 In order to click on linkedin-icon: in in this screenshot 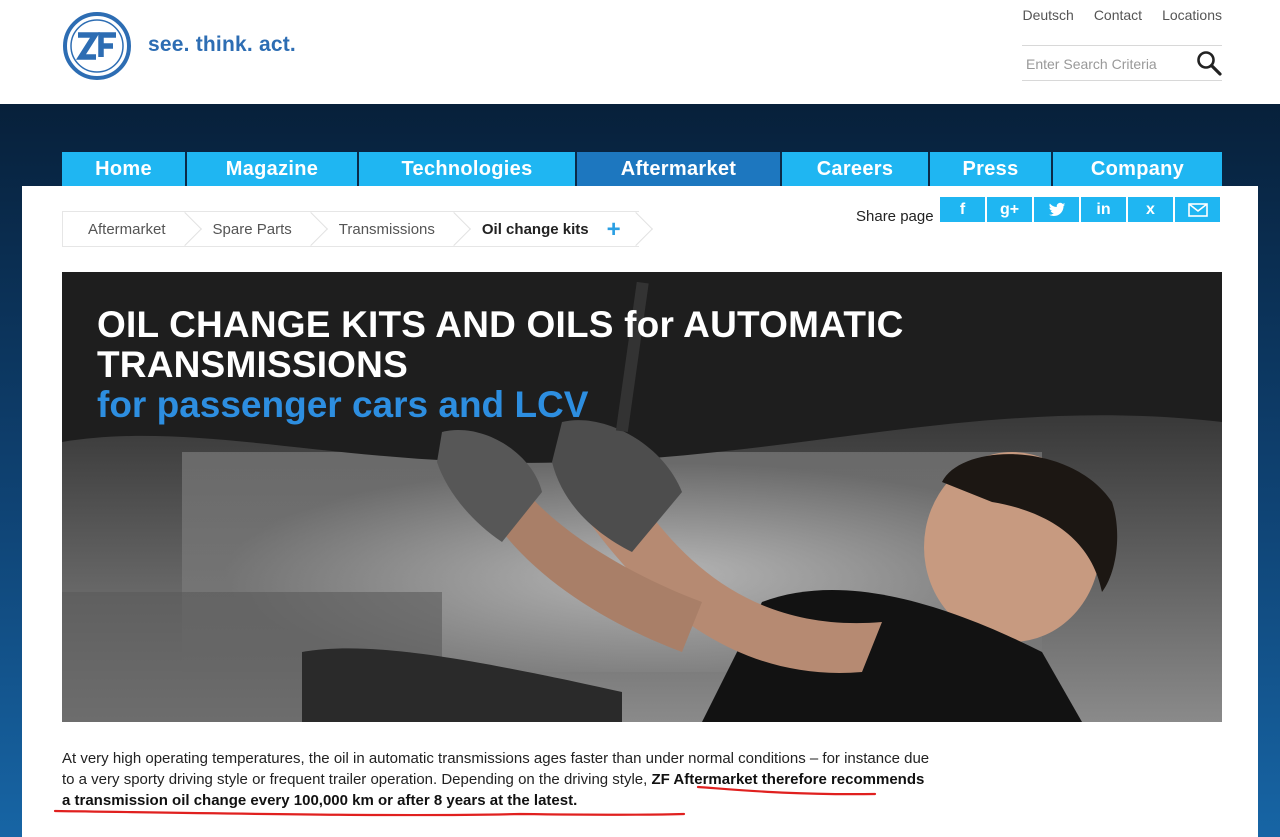, I will do `click(1103, 209)`.